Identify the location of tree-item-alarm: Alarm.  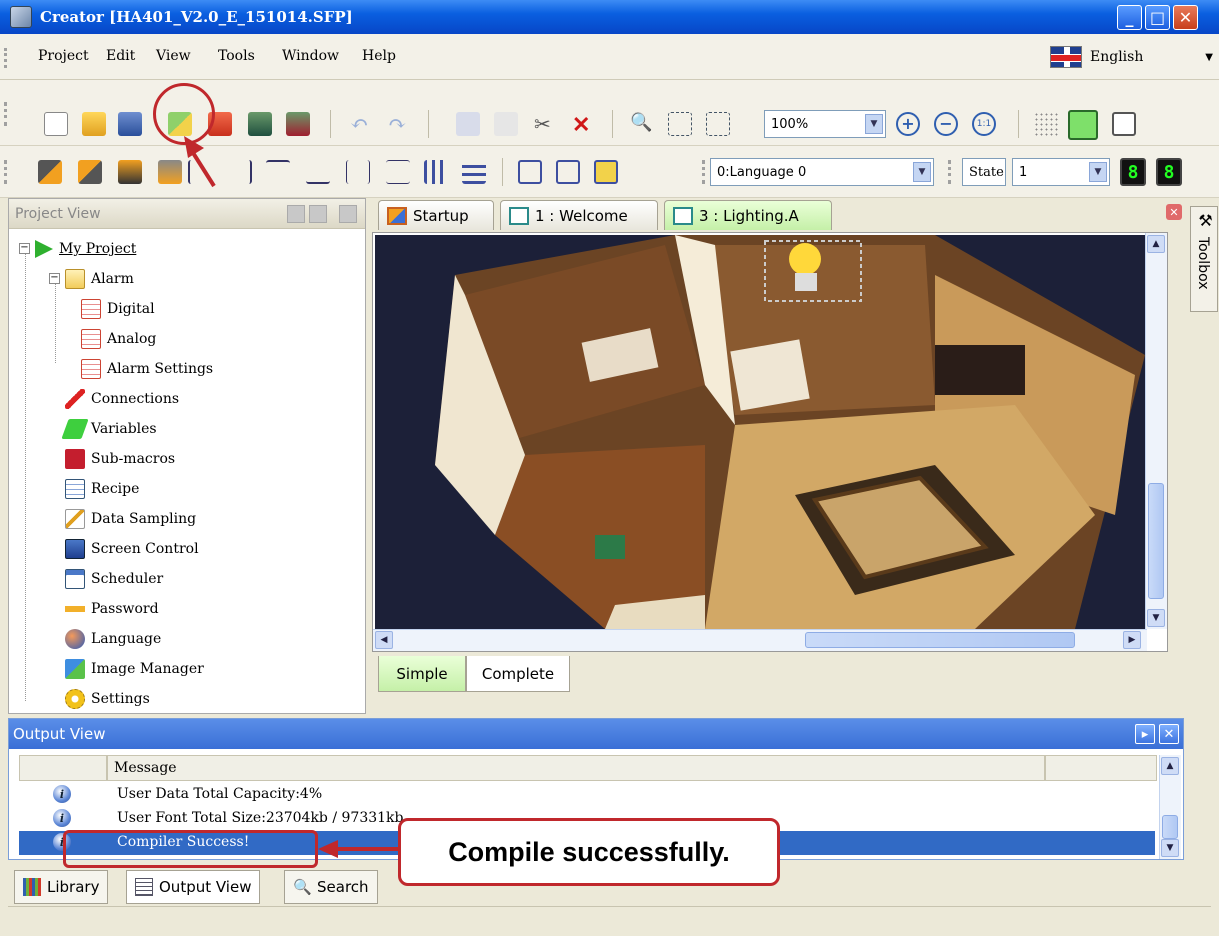
(99, 279).